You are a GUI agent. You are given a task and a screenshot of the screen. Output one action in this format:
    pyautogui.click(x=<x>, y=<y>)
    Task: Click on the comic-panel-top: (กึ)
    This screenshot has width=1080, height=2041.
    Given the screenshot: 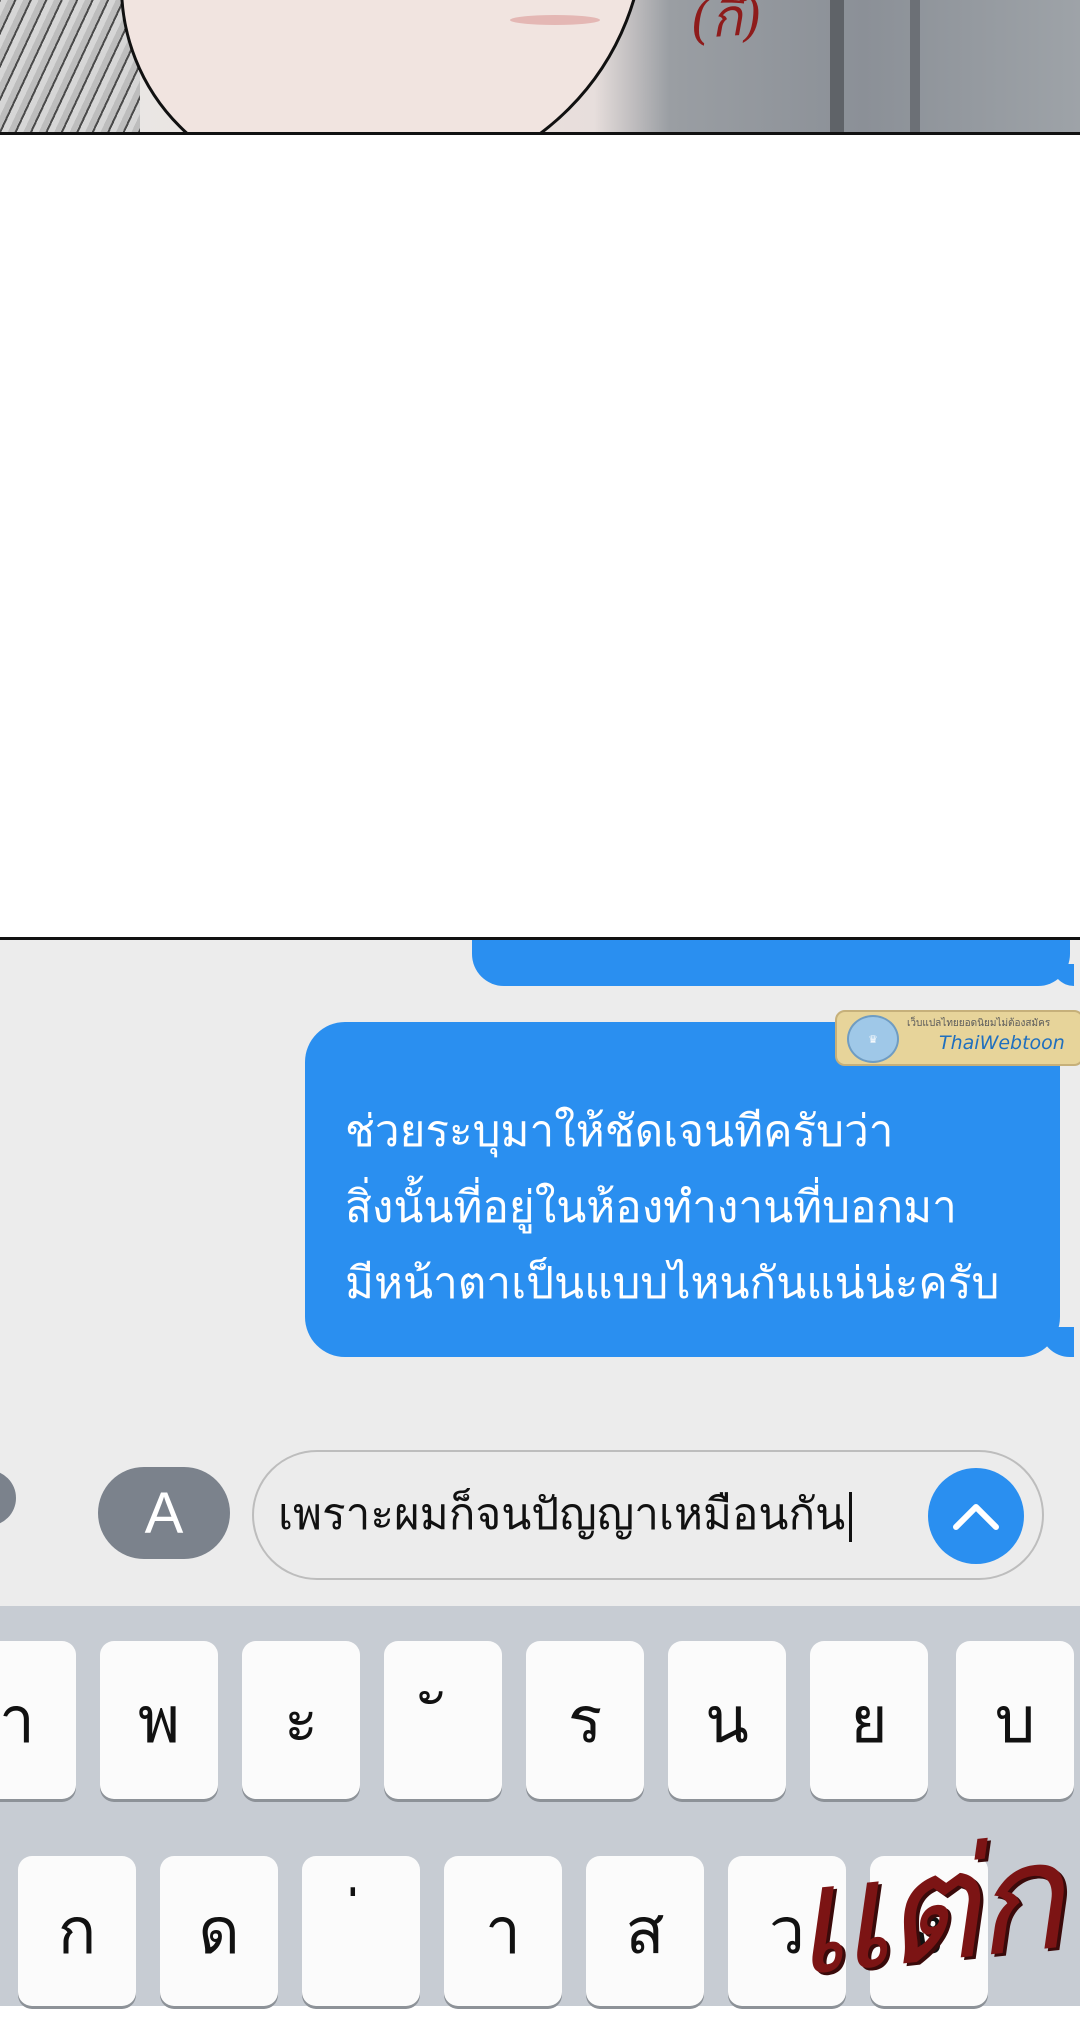 What is the action you would take?
    pyautogui.click(x=540, y=67)
    